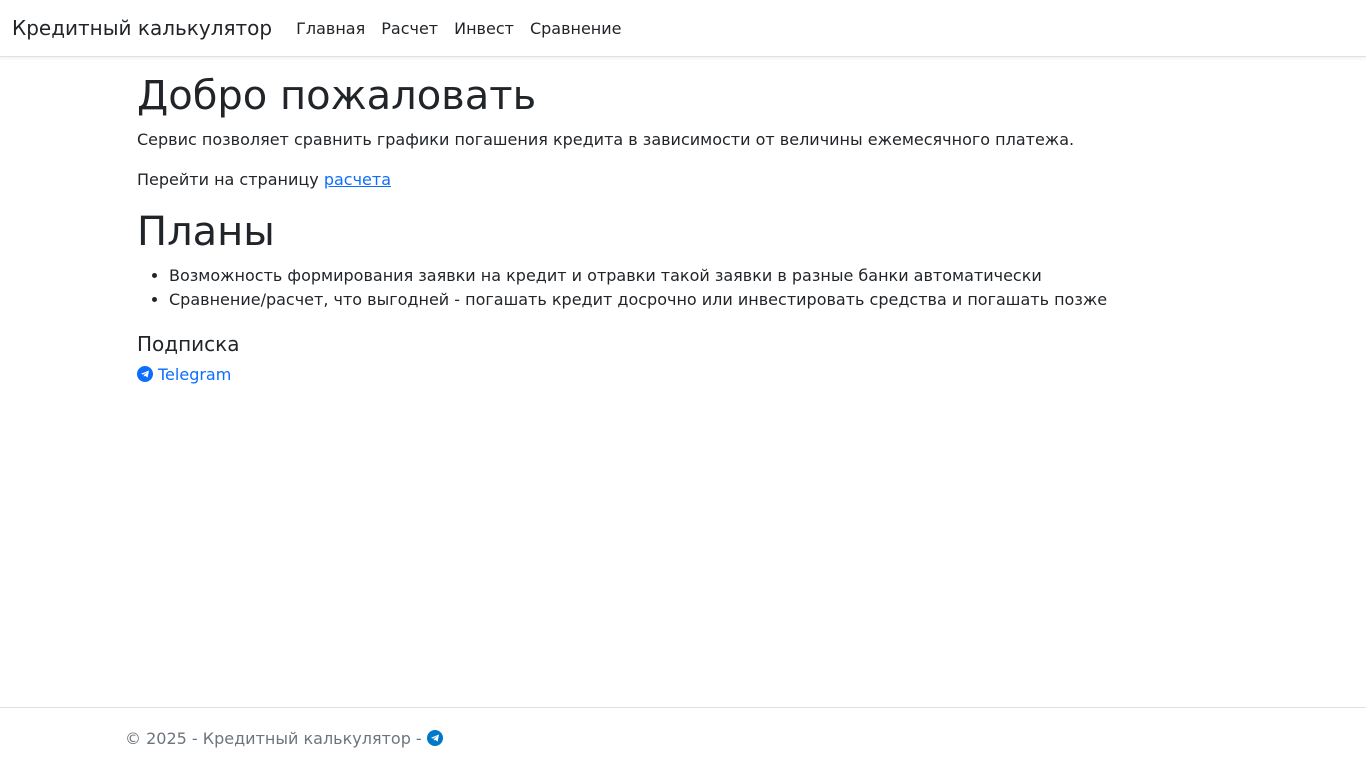 The width and height of the screenshot is (1366, 768). Describe the element at coordinates (683, 737) in the screenshot. I see `footer: © 2025 - Кредитный калькулятор -` at that location.